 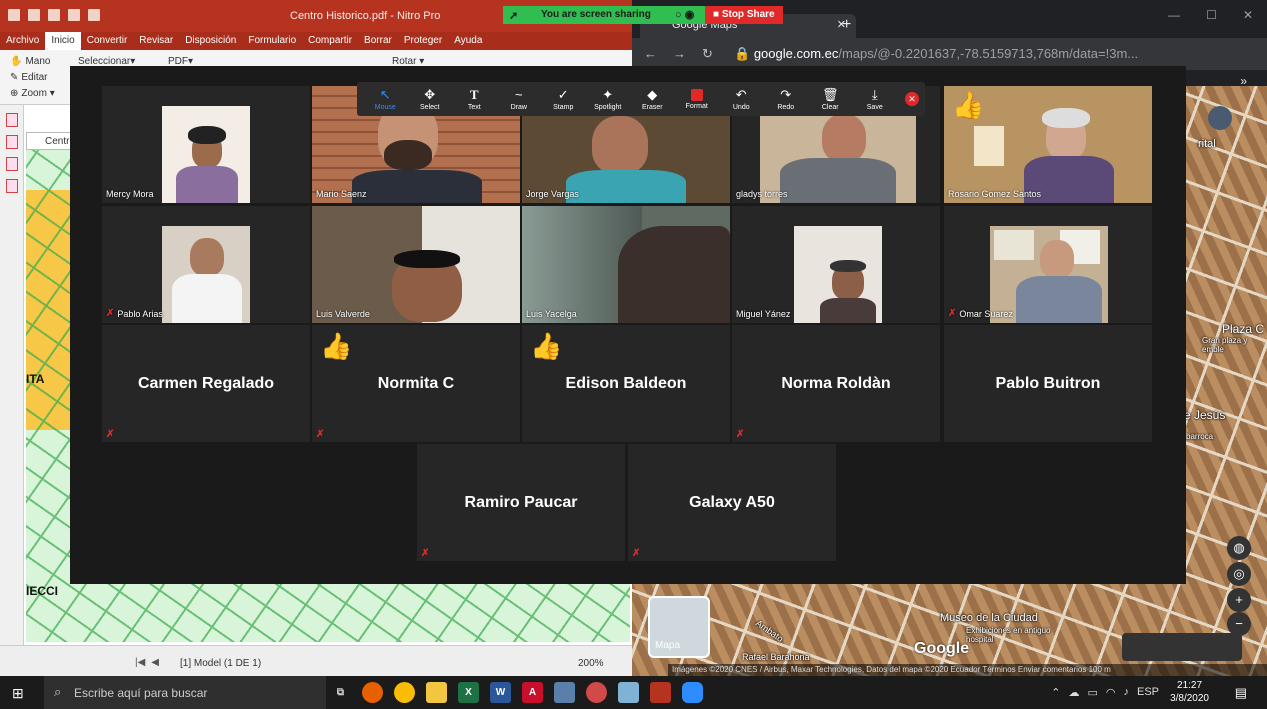 What do you see at coordinates (340, 692) in the screenshot?
I see `task-view-icon: ⧉` at bounding box center [340, 692].